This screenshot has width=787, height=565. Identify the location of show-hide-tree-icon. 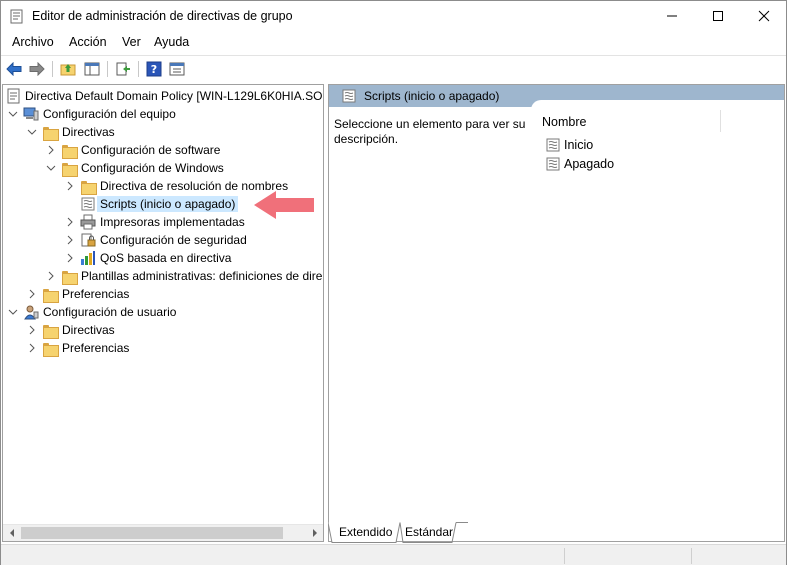
(92, 69).